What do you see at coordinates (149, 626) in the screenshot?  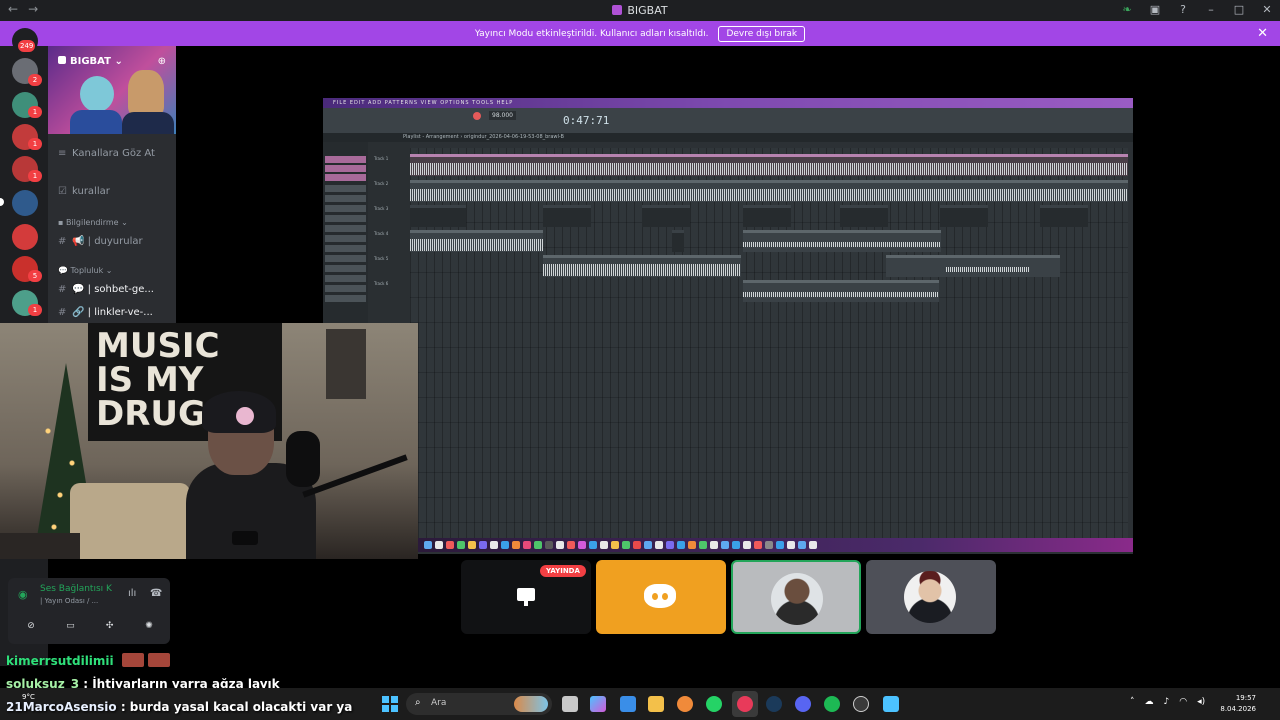 I see `soundboard-icon: ✺` at bounding box center [149, 626].